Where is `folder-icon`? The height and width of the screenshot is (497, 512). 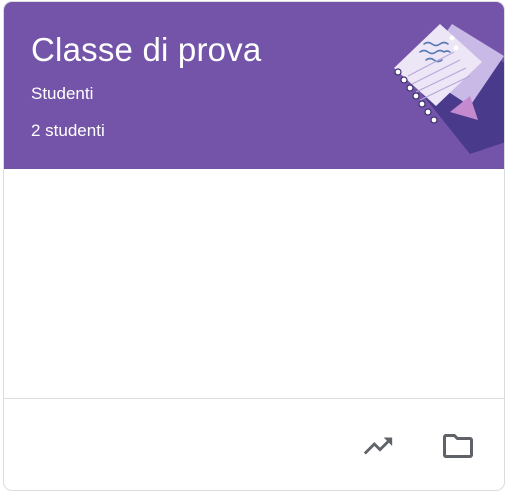 folder-icon is located at coordinates (458, 446).